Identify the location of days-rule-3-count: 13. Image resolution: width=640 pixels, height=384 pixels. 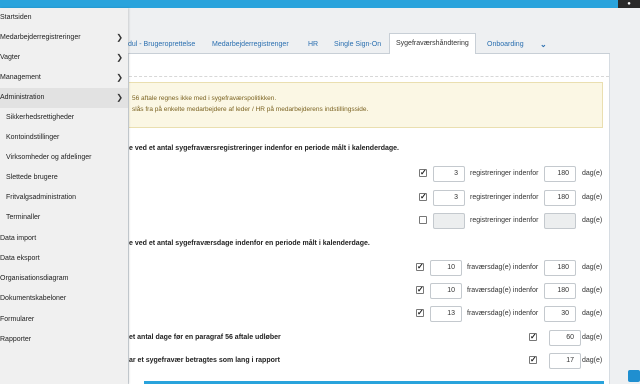
(446, 314).